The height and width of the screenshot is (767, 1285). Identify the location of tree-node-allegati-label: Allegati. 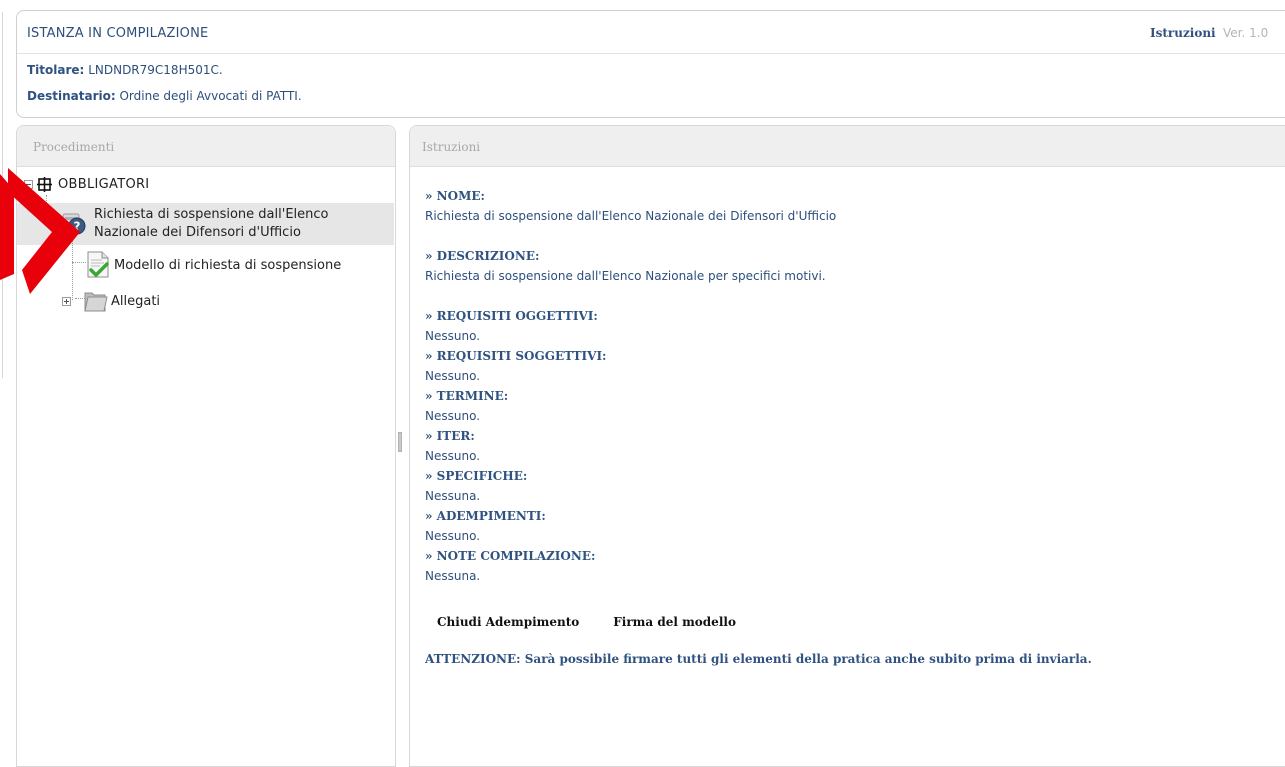
(136, 301).